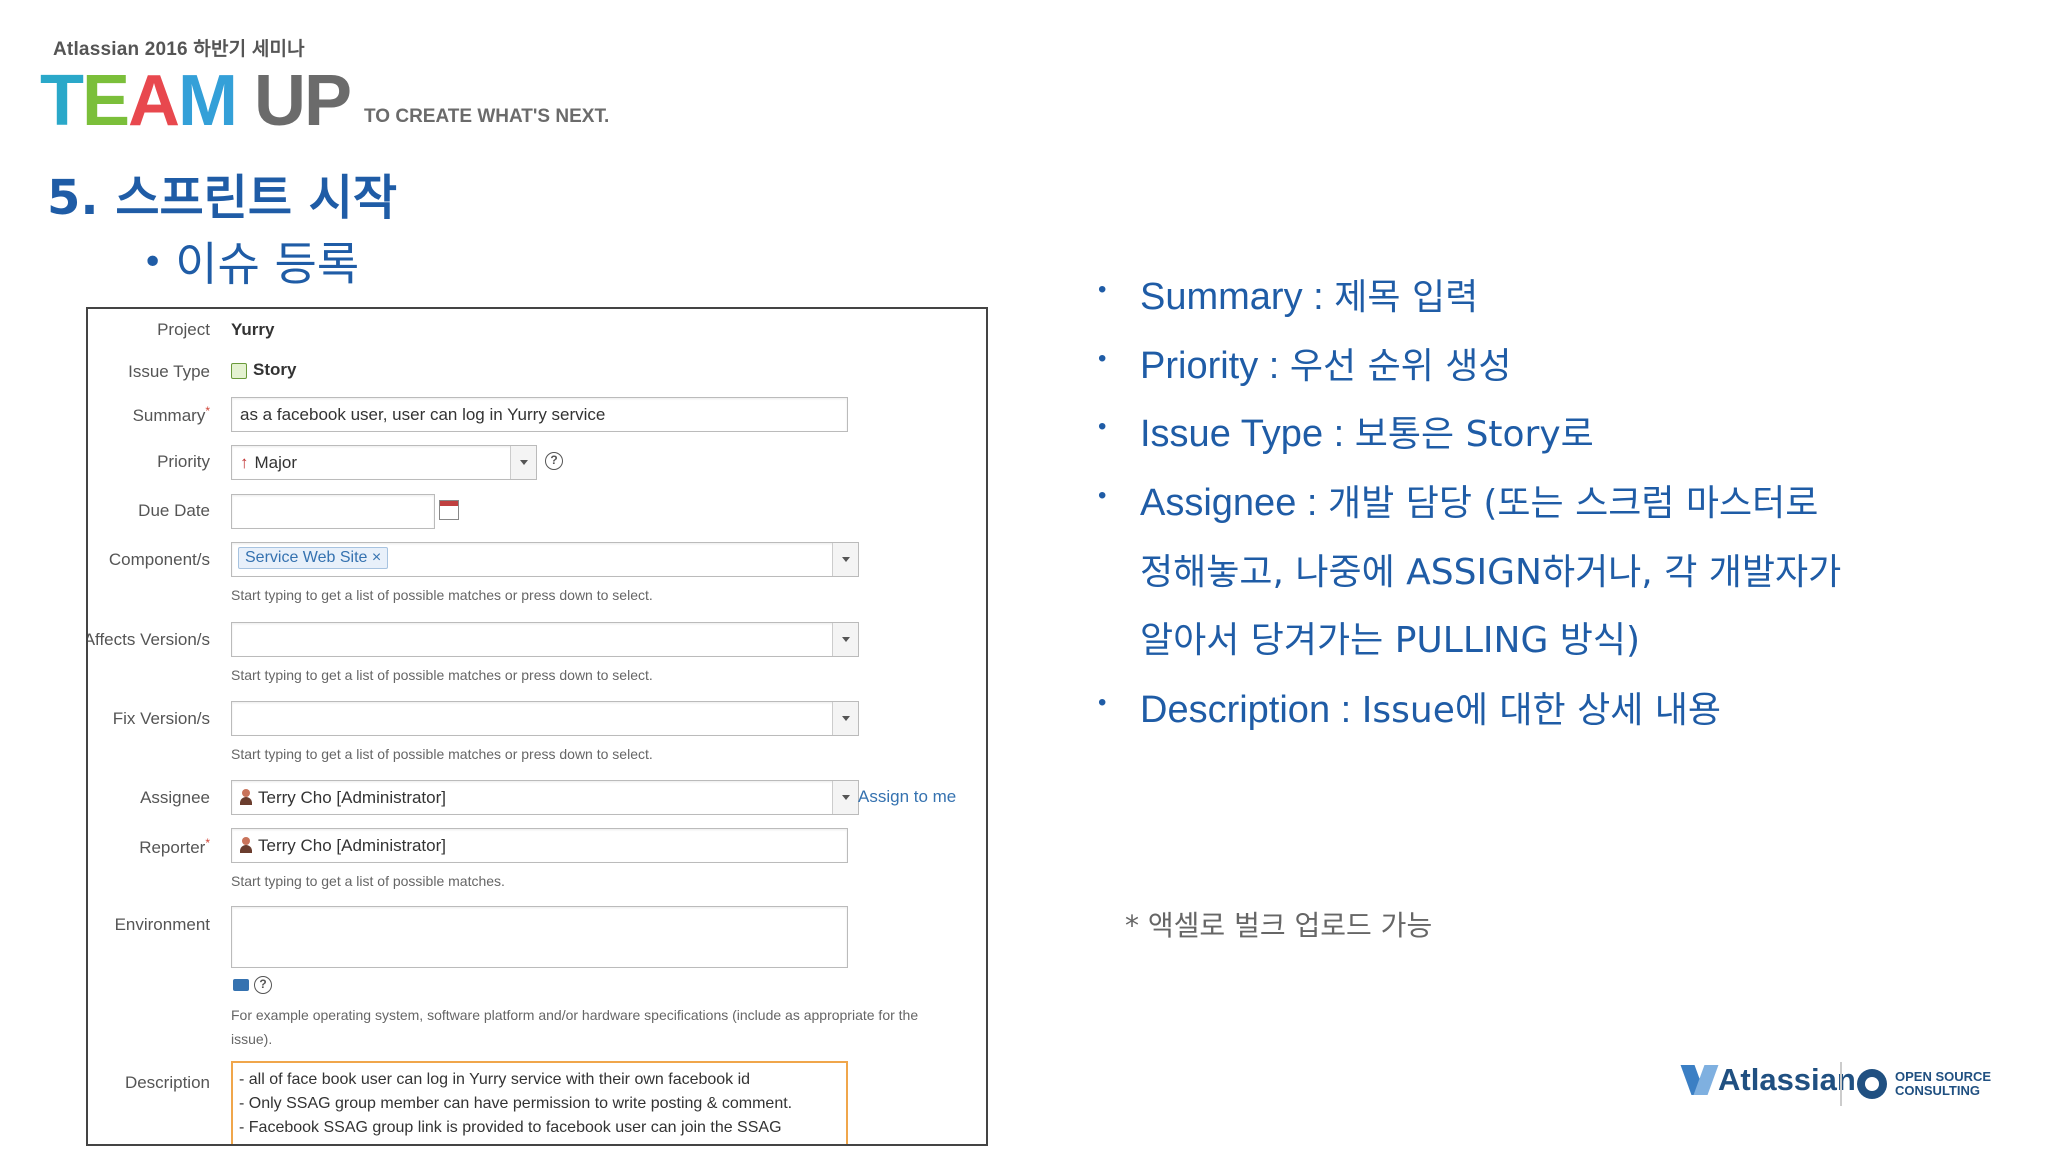  I want to click on folder-icon, so click(241, 985).